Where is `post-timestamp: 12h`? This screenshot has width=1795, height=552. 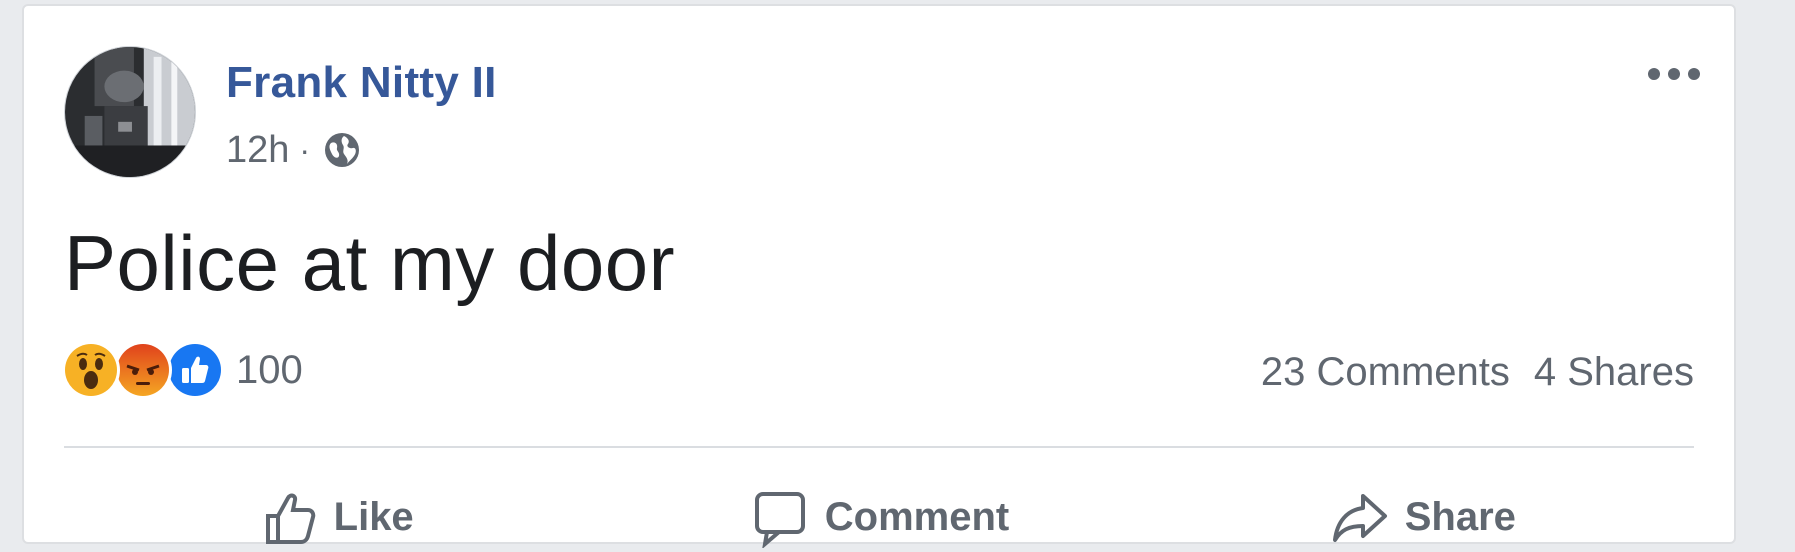 post-timestamp: 12h is located at coordinates (257, 150).